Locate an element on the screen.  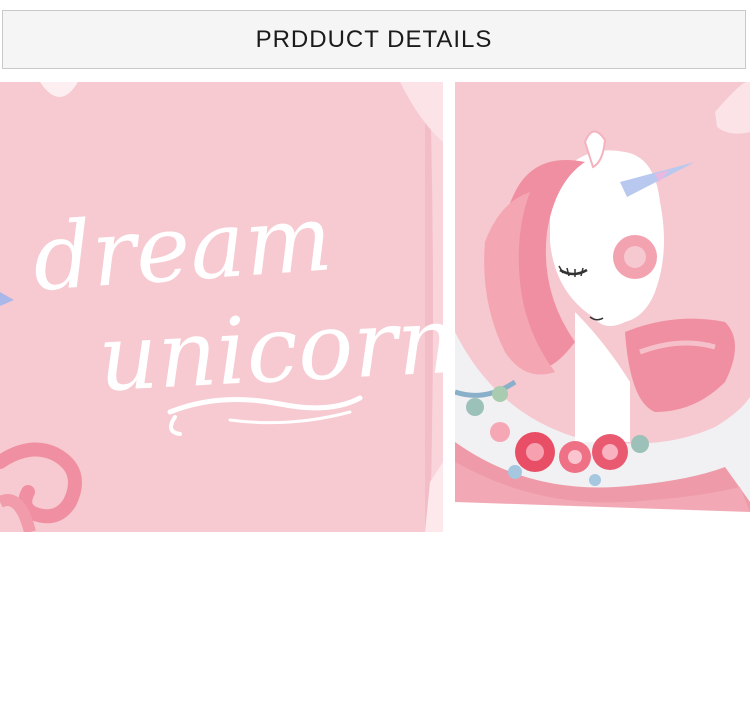
section-title: PRDDUCT DETAILS is located at coordinates (374, 39).